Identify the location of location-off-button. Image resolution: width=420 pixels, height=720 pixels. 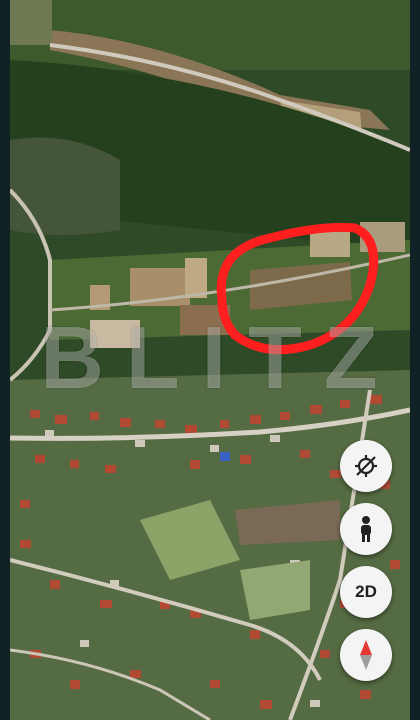
(366, 466).